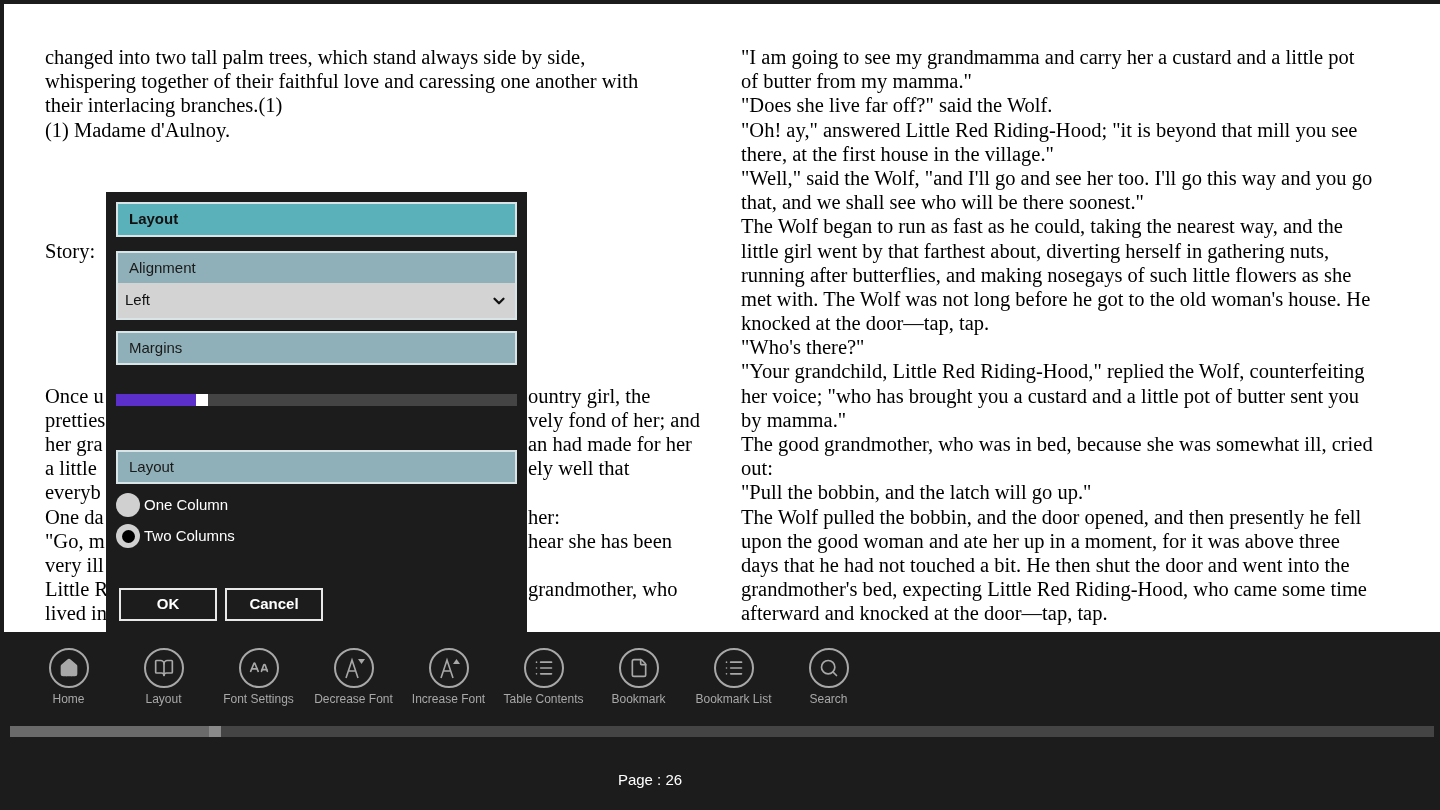  Describe the element at coordinates (74, 516) in the screenshot. I see `book-text-line: One da` at that location.